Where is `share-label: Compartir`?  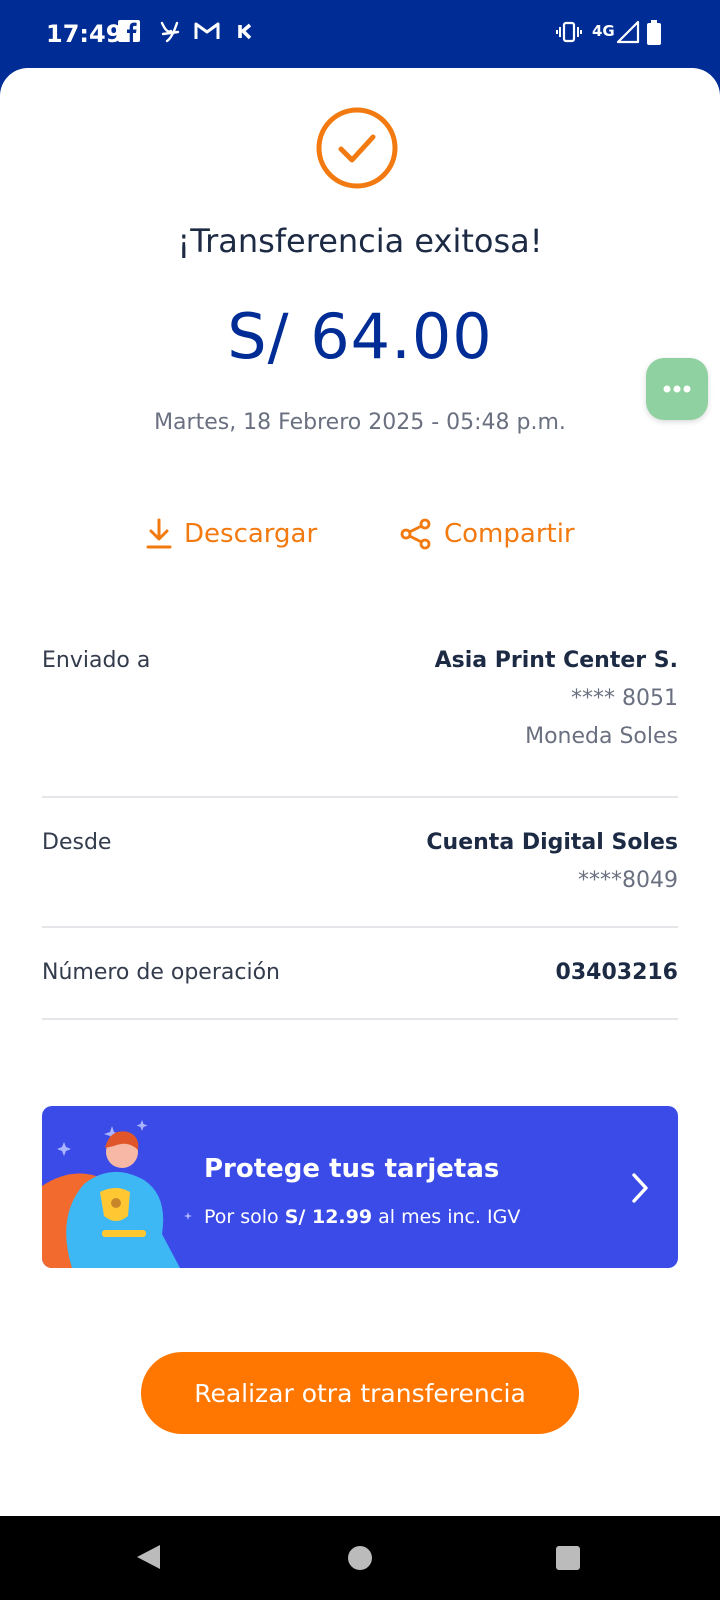 share-label: Compartir is located at coordinates (509, 534).